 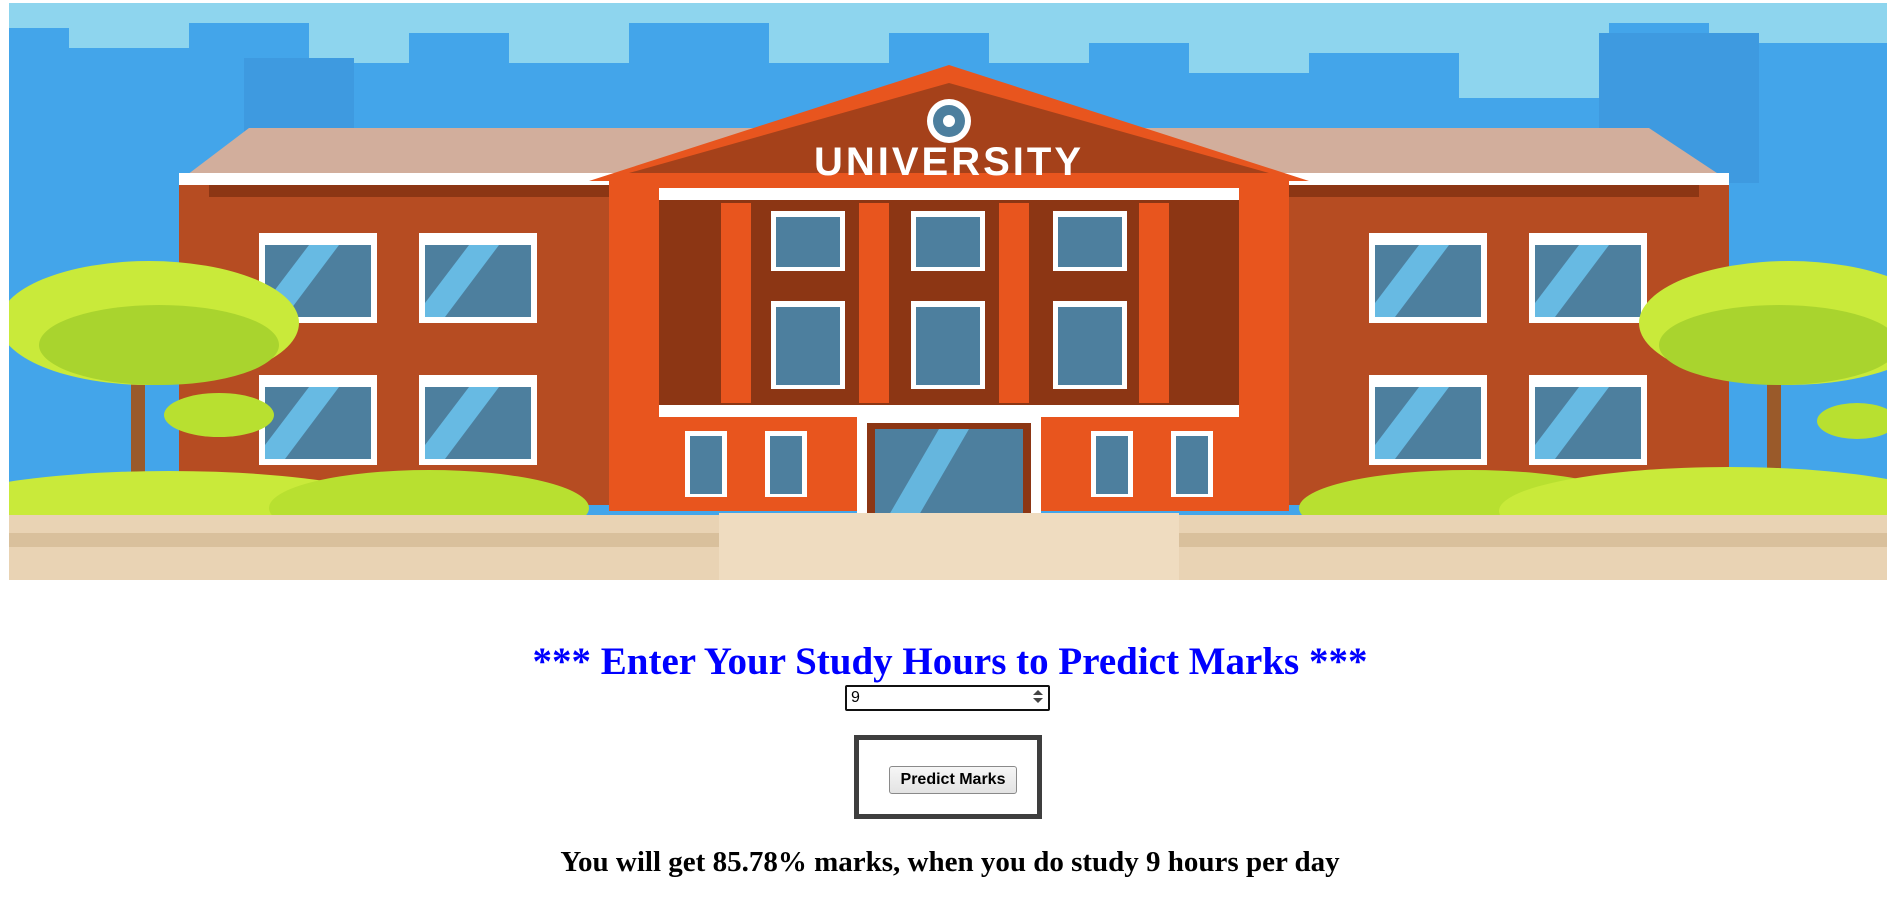 I want to click on university-sign-text: UNIVERSITY, so click(x=949, y=162).